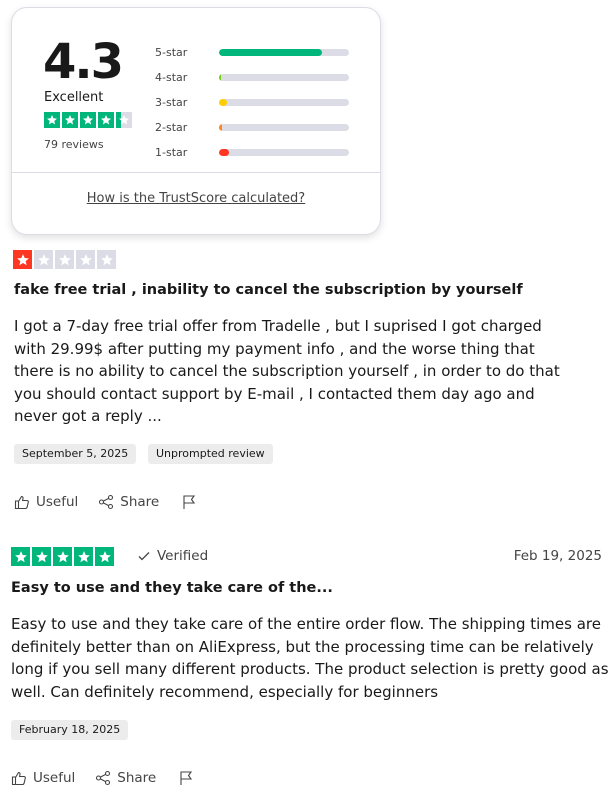  What do you see at coordinates (70, 730) in the screenshot?
I see `experience-date-tag: February 18, 2025` at bounding box center [70, 730].